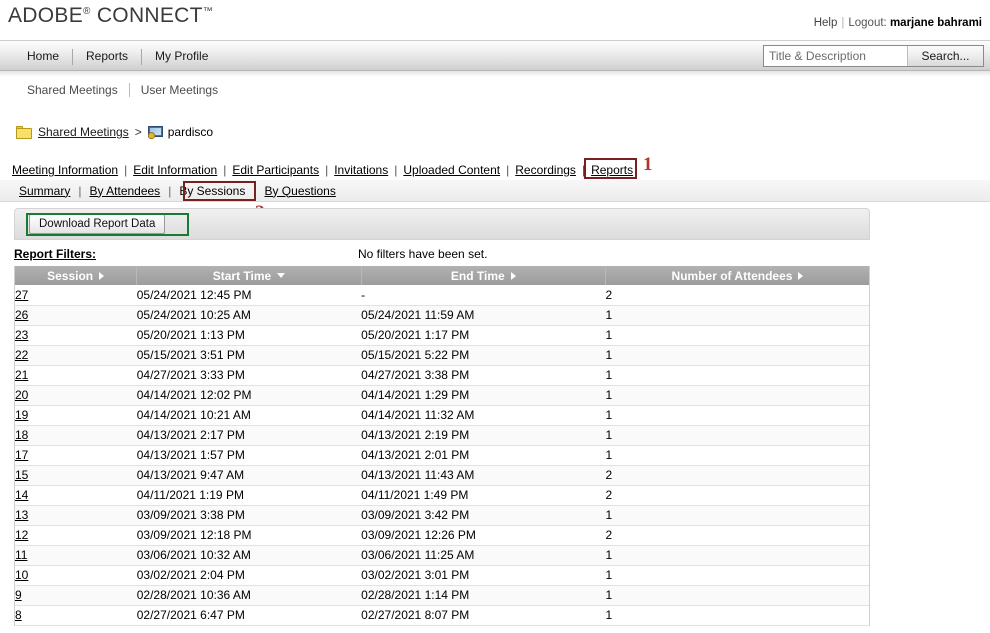 The height and width of the screenshot is (633, 990). I want to click on report-panel: Download Report Data, so click(442, 224).